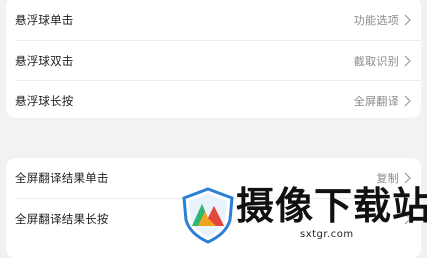 This screenshot has width=427, height=258. Describe the element at coordinates (376, 20) in the screenshot. I see `row-value: 功能选项` at that location.